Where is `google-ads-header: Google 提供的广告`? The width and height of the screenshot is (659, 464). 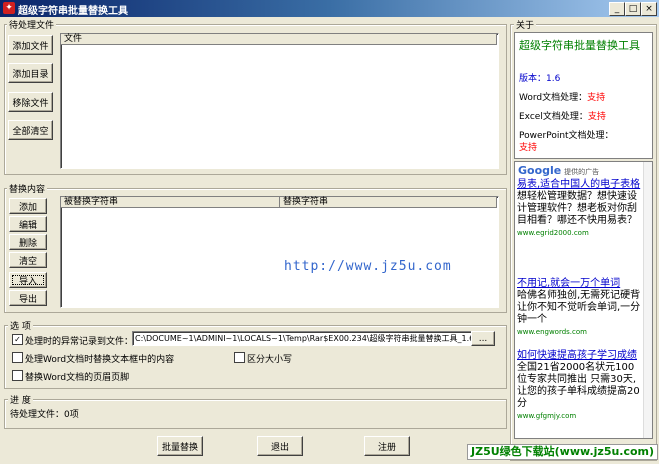
google-ads-header: Google 提供的广告 is located at coordinates (558, 170).